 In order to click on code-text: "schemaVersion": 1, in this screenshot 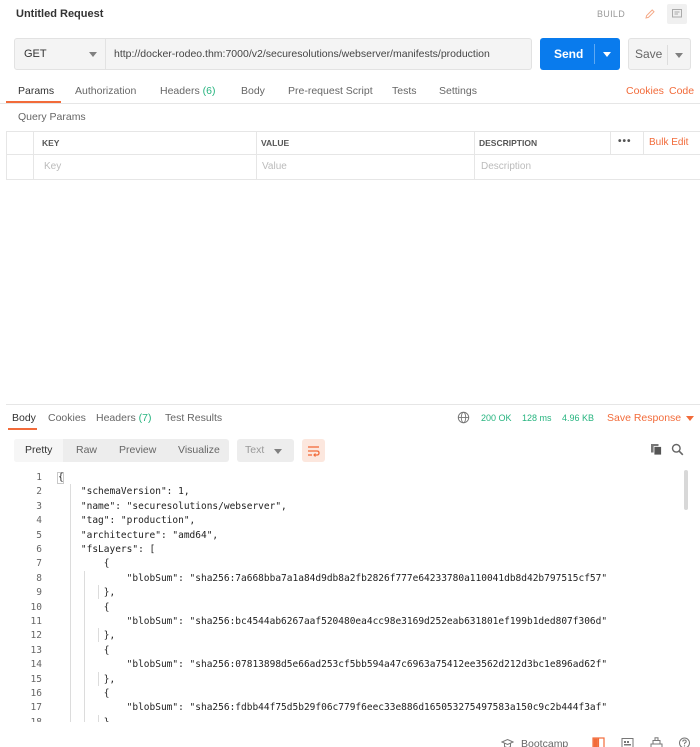, I will do `click(124, 492)`.